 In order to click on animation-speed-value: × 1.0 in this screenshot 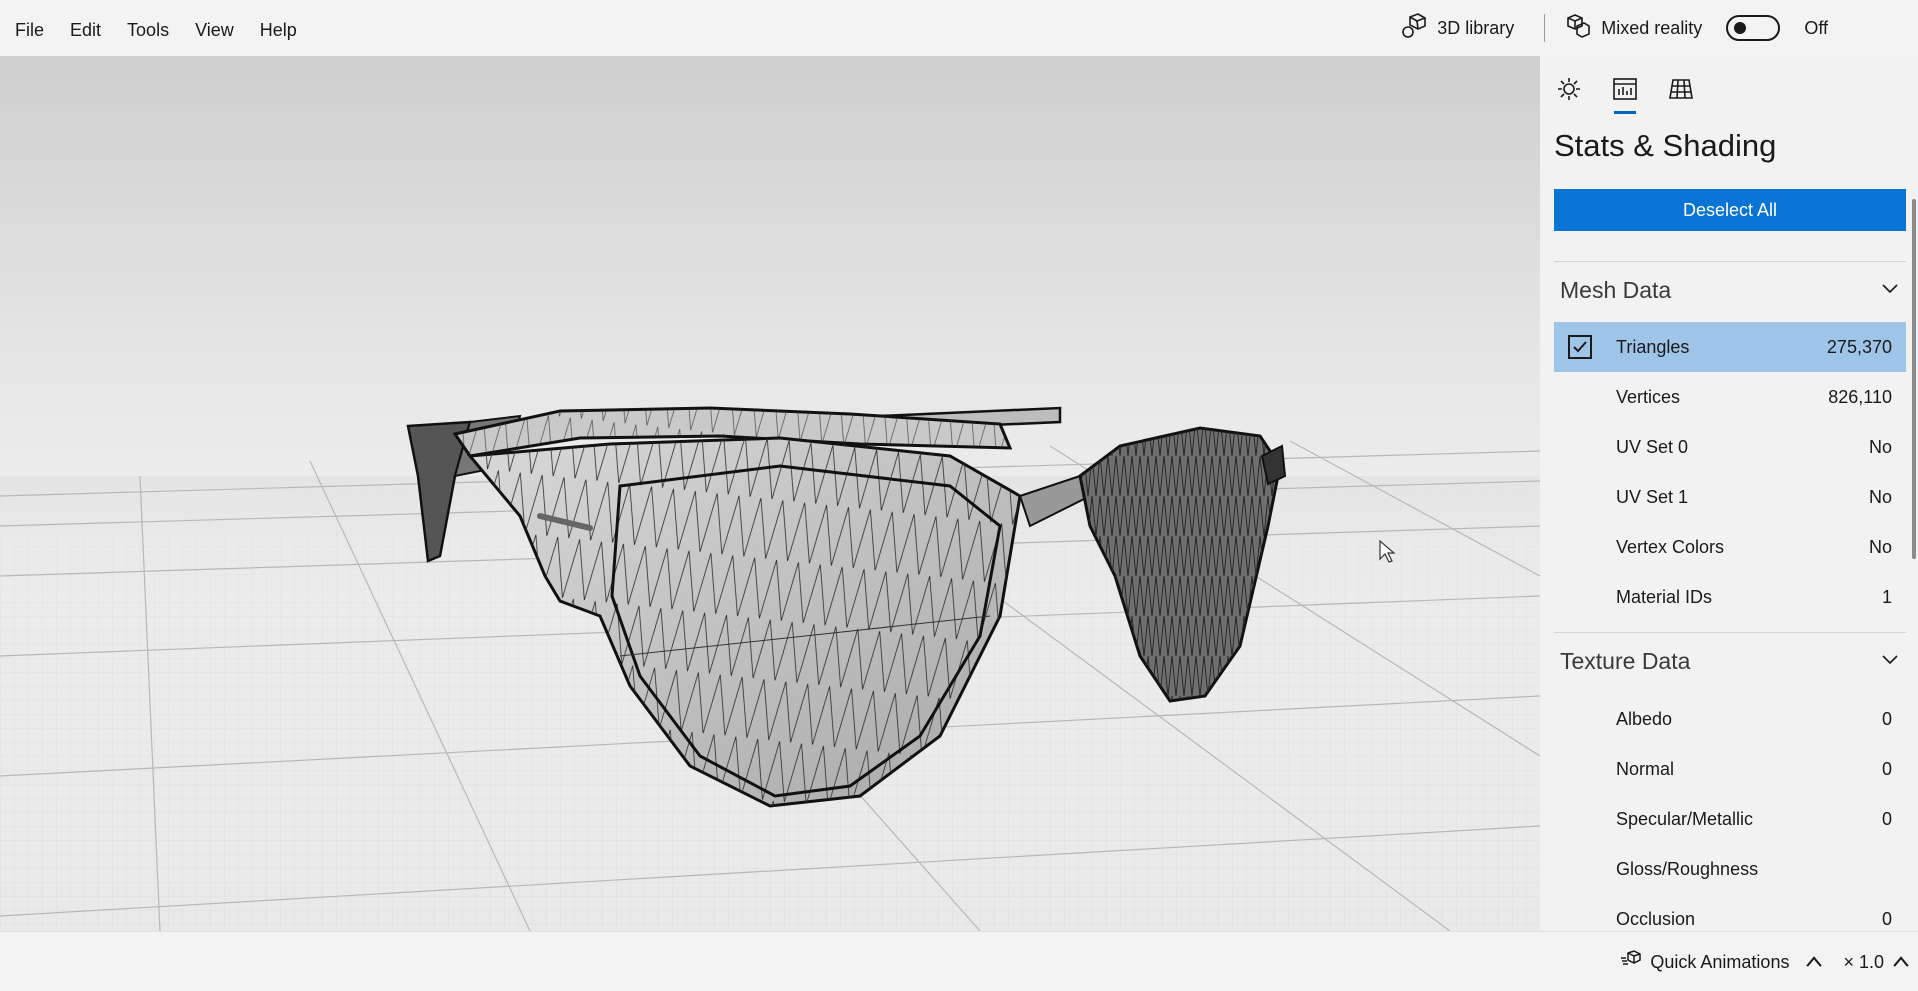, I will do `click(1863, 961)`.